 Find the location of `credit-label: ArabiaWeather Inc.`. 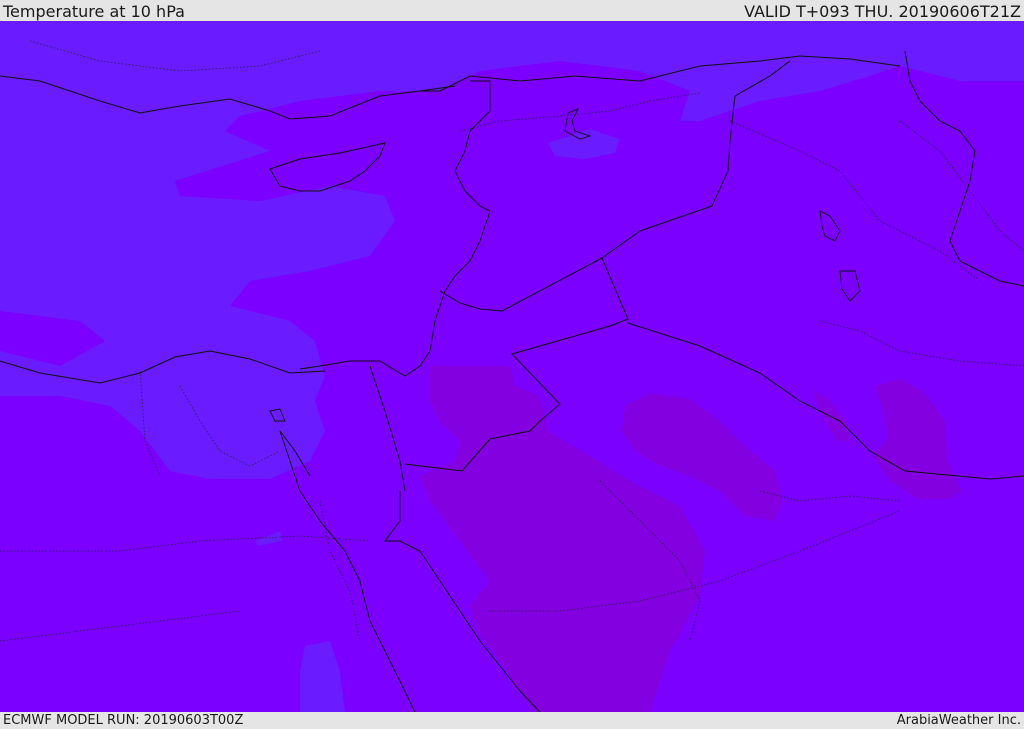

credit-label: ArabiaWeather Inc. is located at coordinates (958, 720).